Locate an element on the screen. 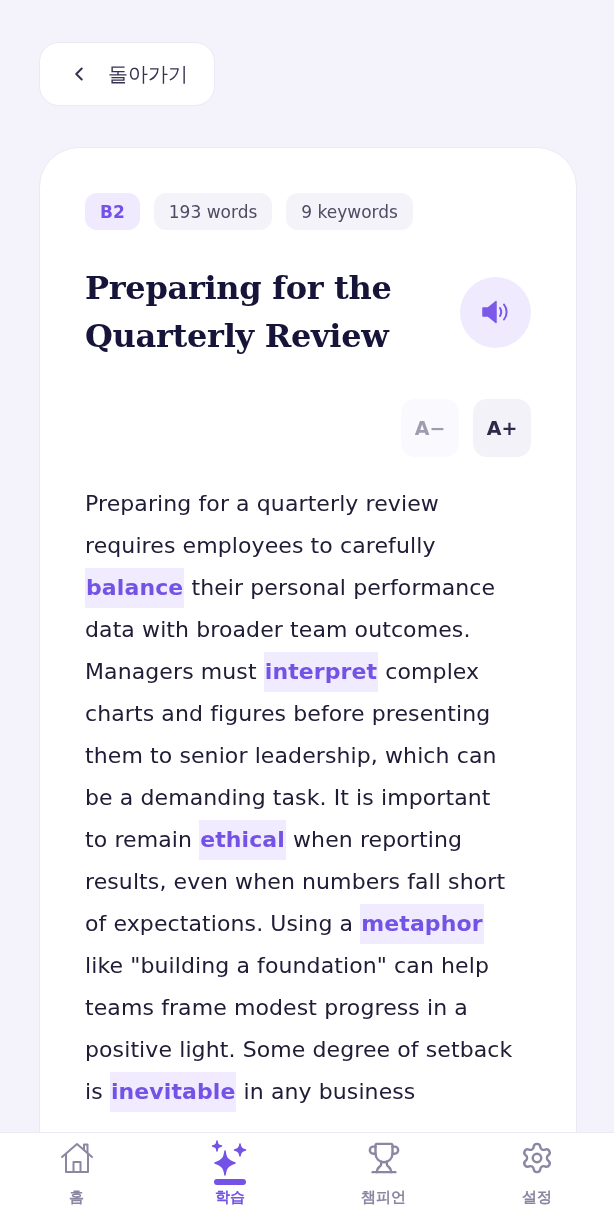 The image size is (614, 1214). keyword-link: metaphor is located at coordinates (422, 924).